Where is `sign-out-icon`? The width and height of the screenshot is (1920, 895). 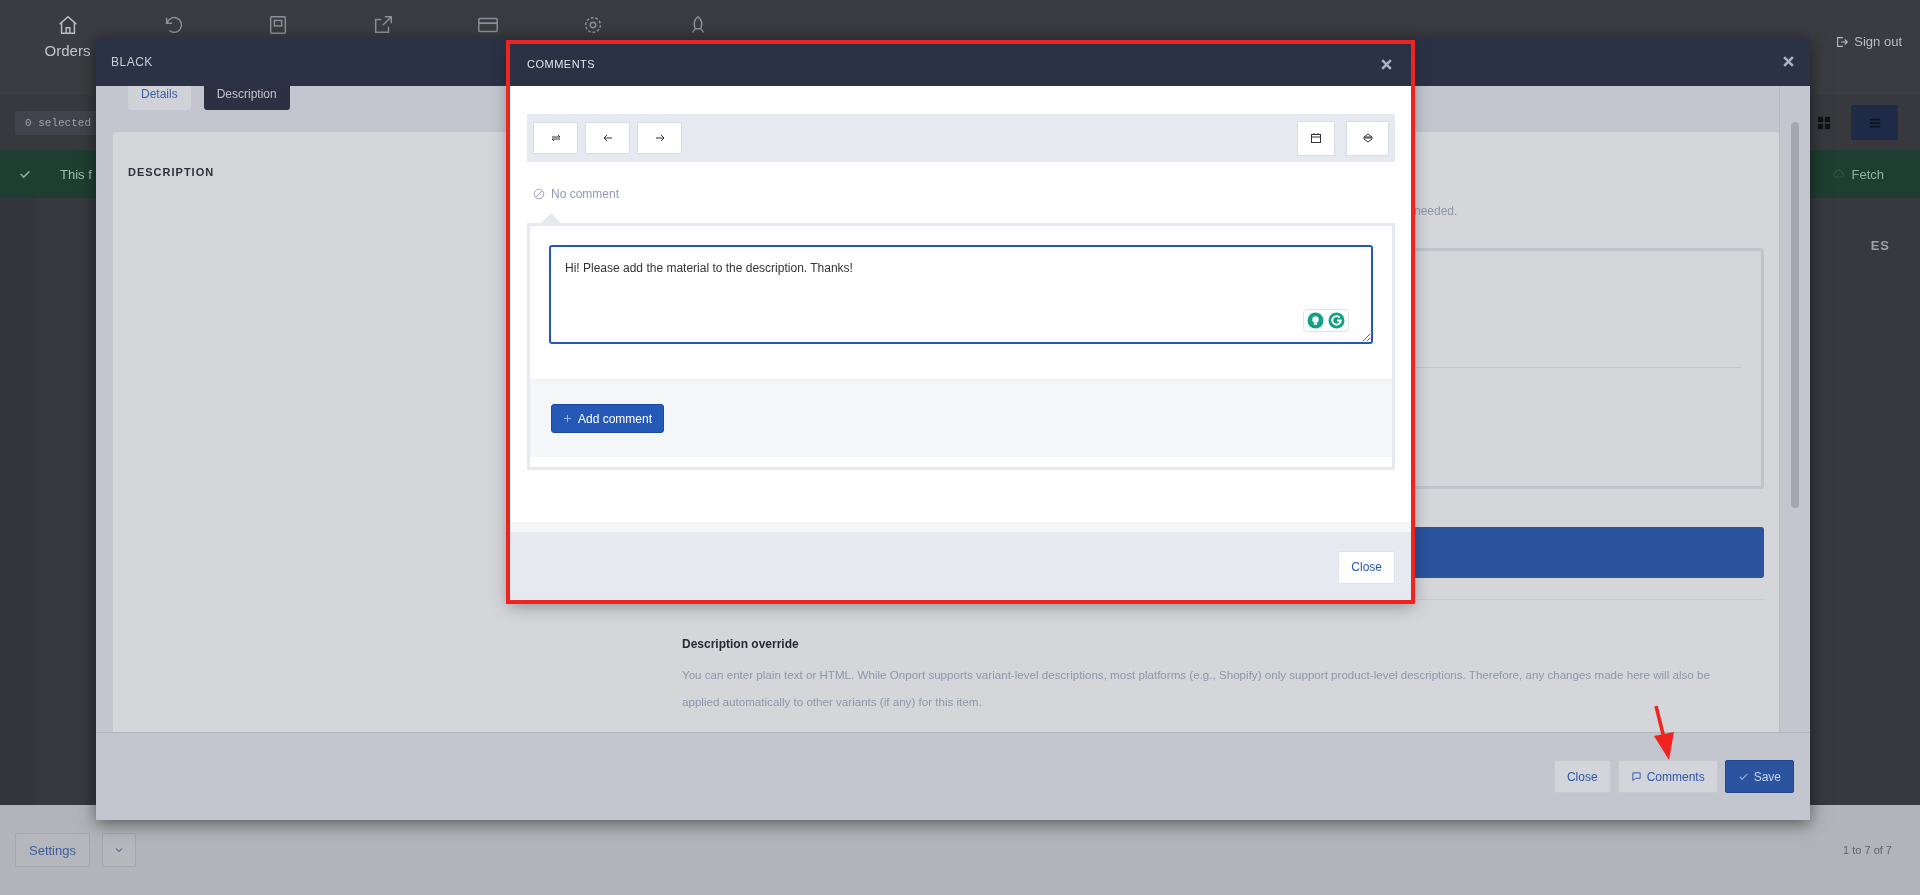
sign-out-icon is located at coordinates (1842, 41).